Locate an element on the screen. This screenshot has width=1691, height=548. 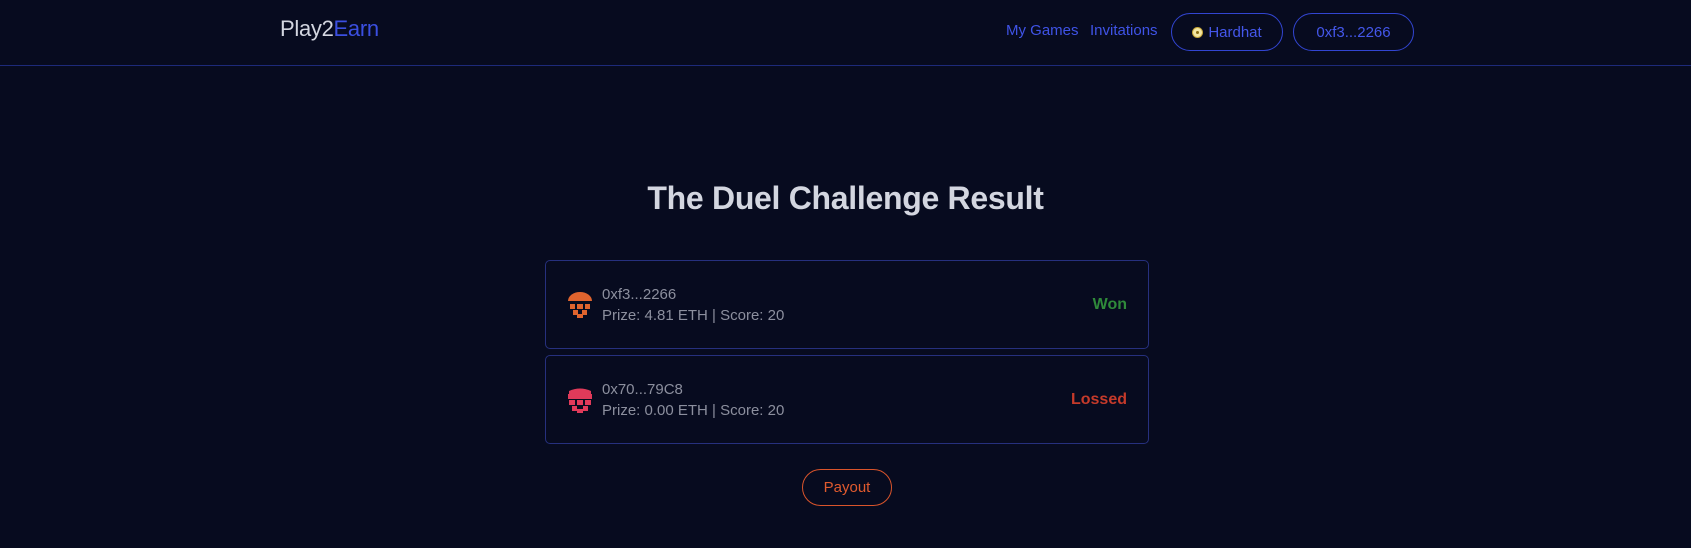
account-button: 0xf3...2266 is located at coordinates (1353, 32).